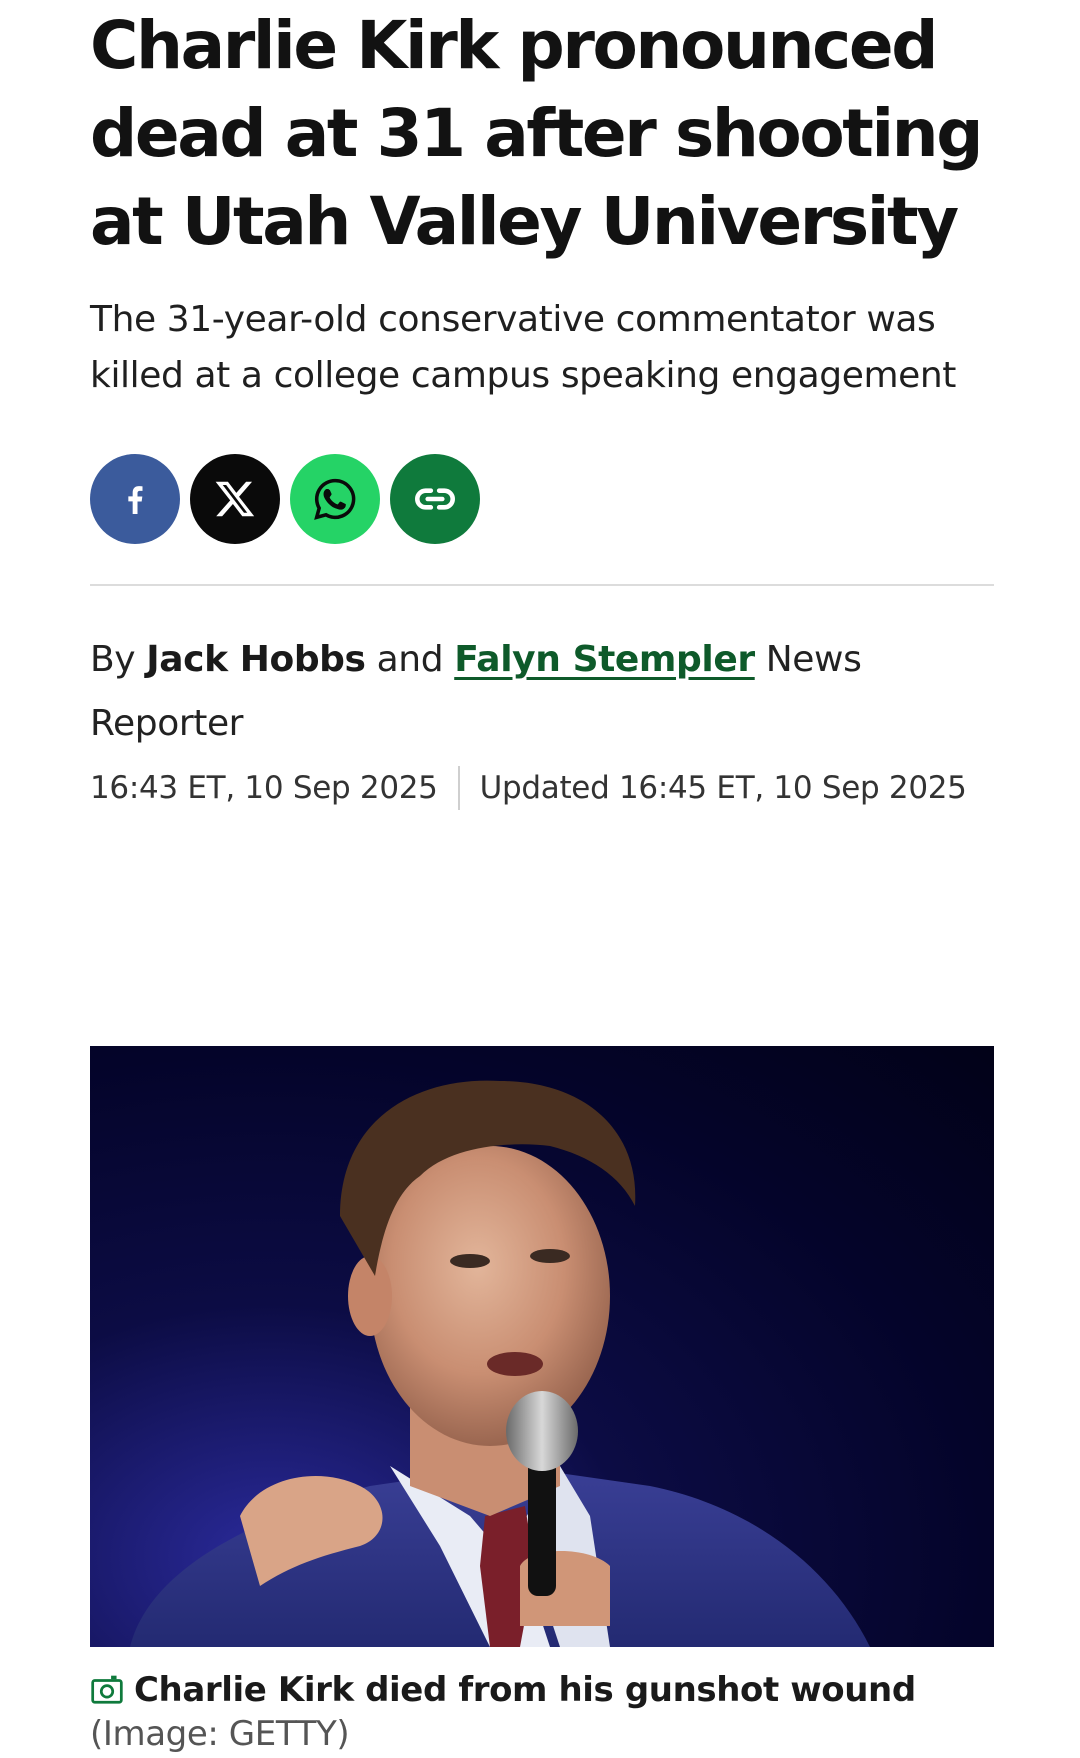  I want to click on author-link: Falyn Stempler, so click(604, 659).